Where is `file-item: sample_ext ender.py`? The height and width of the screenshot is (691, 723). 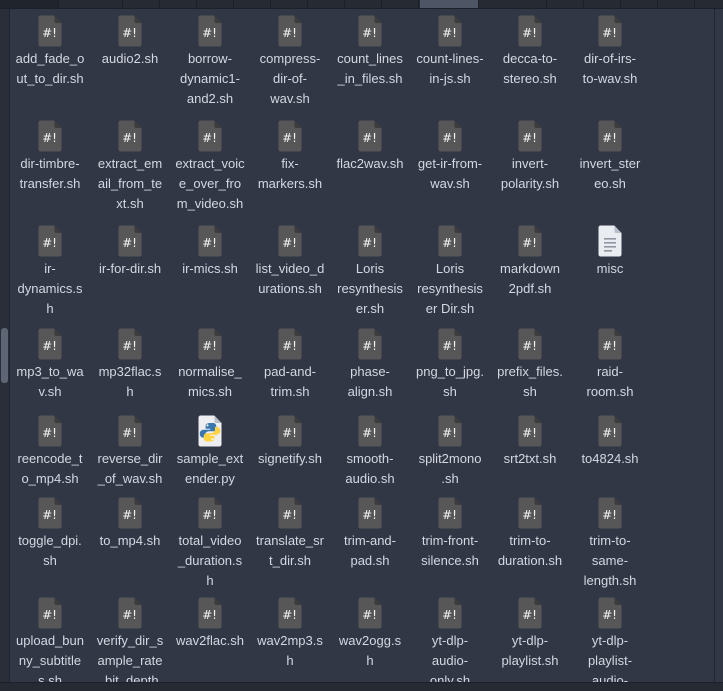
file-item: sample_ext ender.py is located at coordinates (210, 456).